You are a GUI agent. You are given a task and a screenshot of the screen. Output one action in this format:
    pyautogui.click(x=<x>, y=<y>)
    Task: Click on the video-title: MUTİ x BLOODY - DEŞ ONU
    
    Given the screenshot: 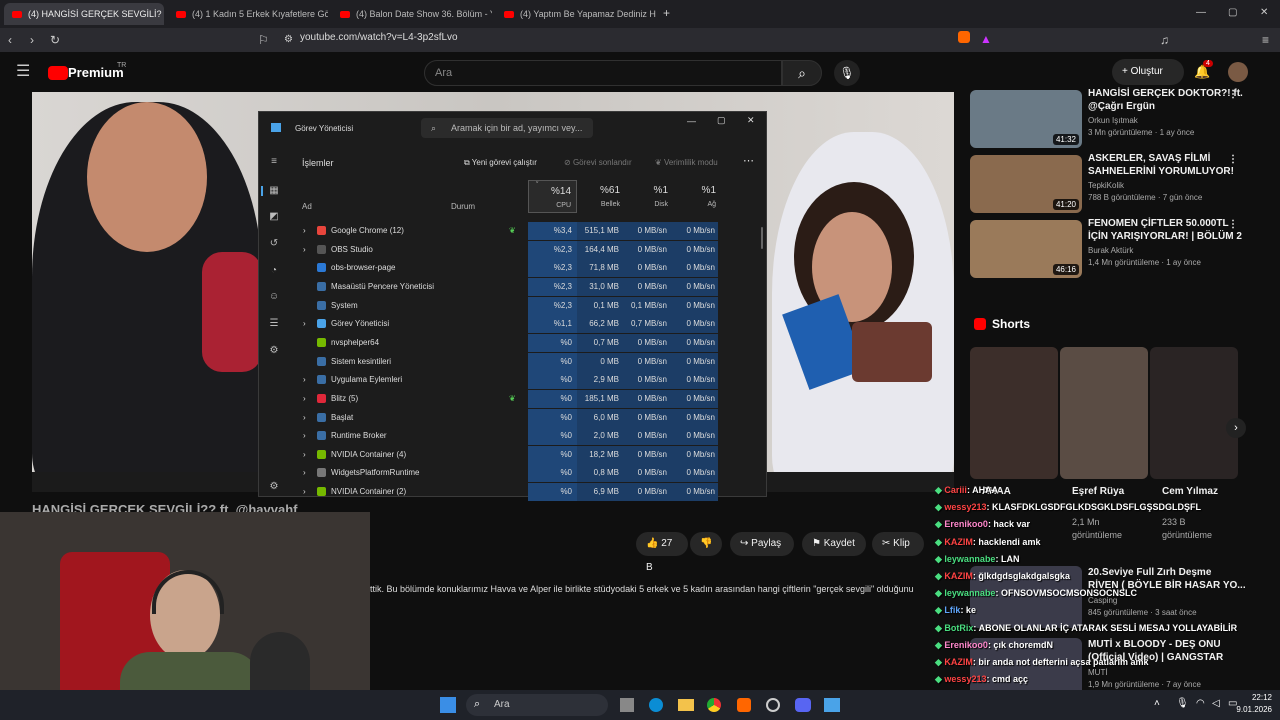 What is the action you would take?
    pyautogui.click(x=1154, y=644)
    